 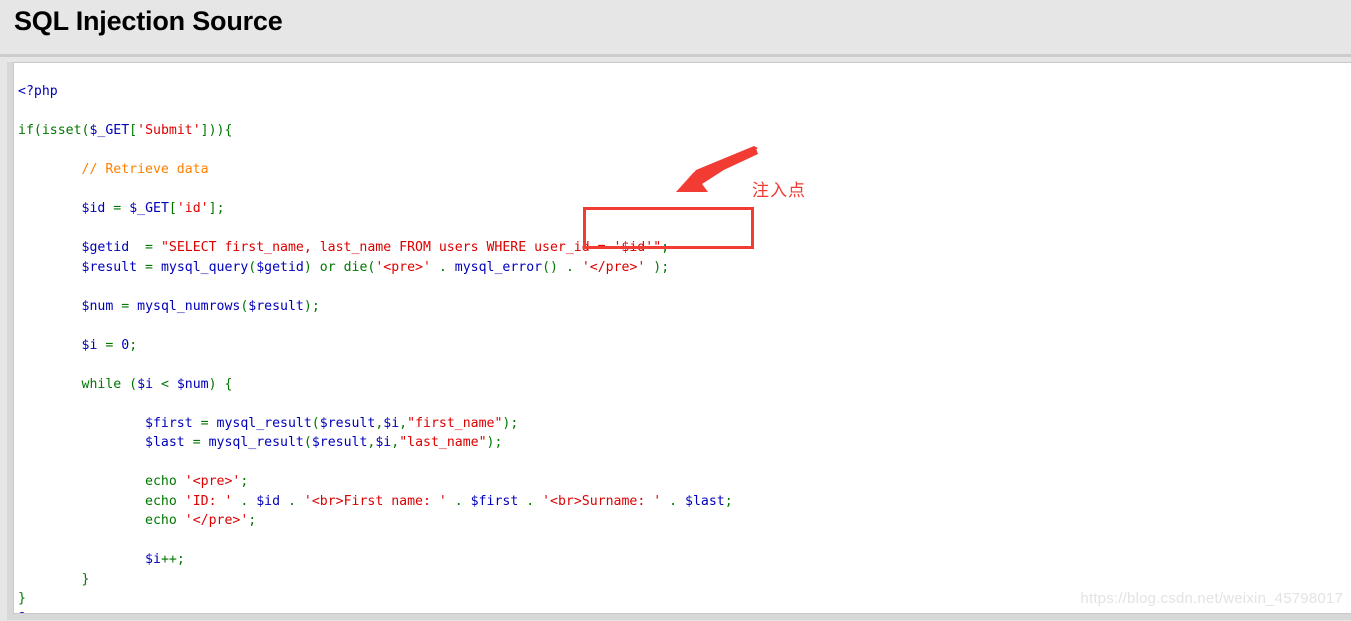 I want to click on code-token: 'id', so click(x=192, y=209).